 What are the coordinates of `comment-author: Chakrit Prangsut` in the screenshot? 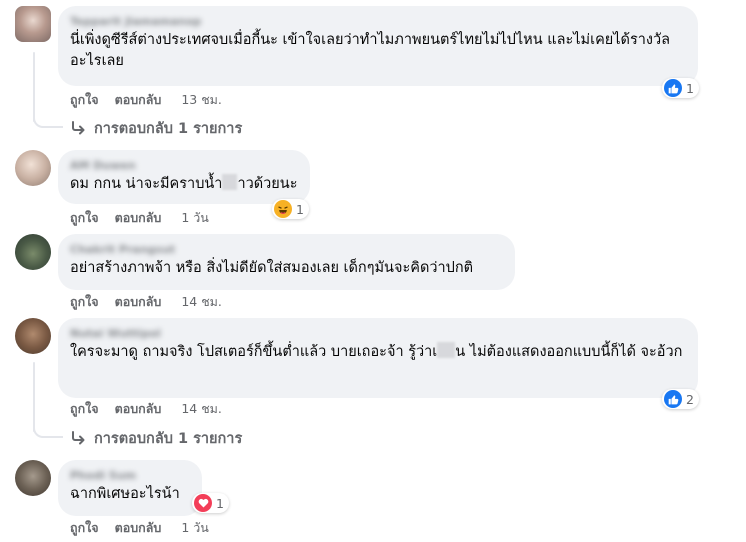 It's located at (286, 250).